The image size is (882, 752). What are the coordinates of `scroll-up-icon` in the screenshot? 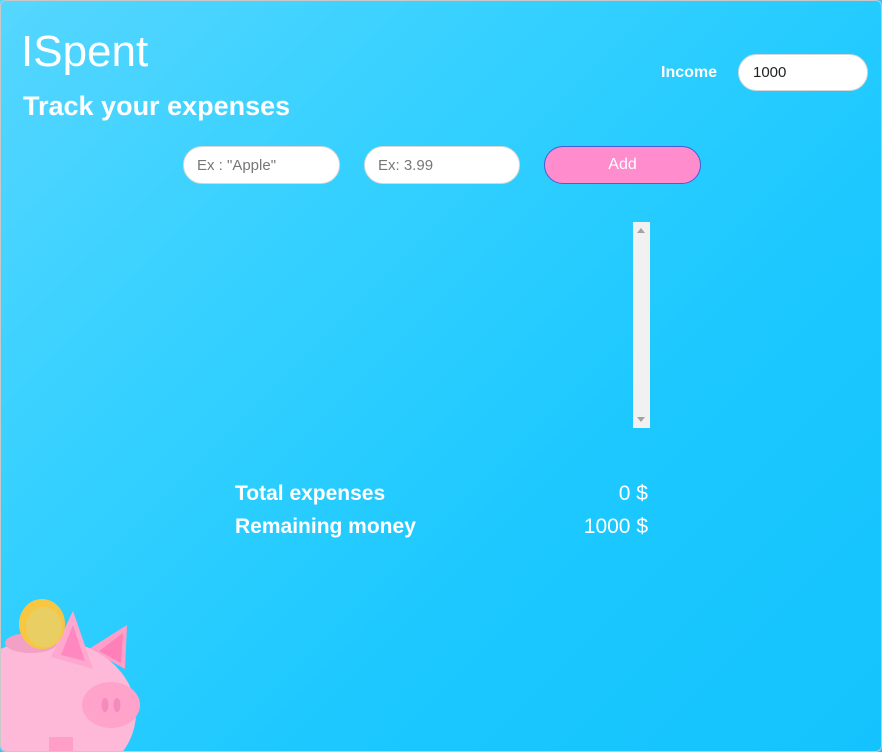 It's located at (641, 230).